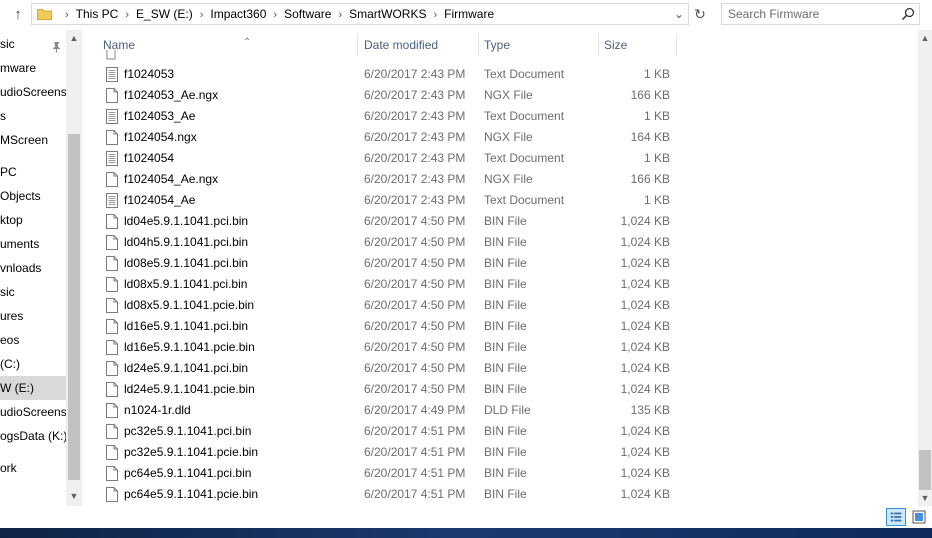 This screenshot has height=538, width=932. Describe the element at coordinates (164, 14) in the screenshot. I see `breadcrumb-drive: E_SW (E:)` at that location.